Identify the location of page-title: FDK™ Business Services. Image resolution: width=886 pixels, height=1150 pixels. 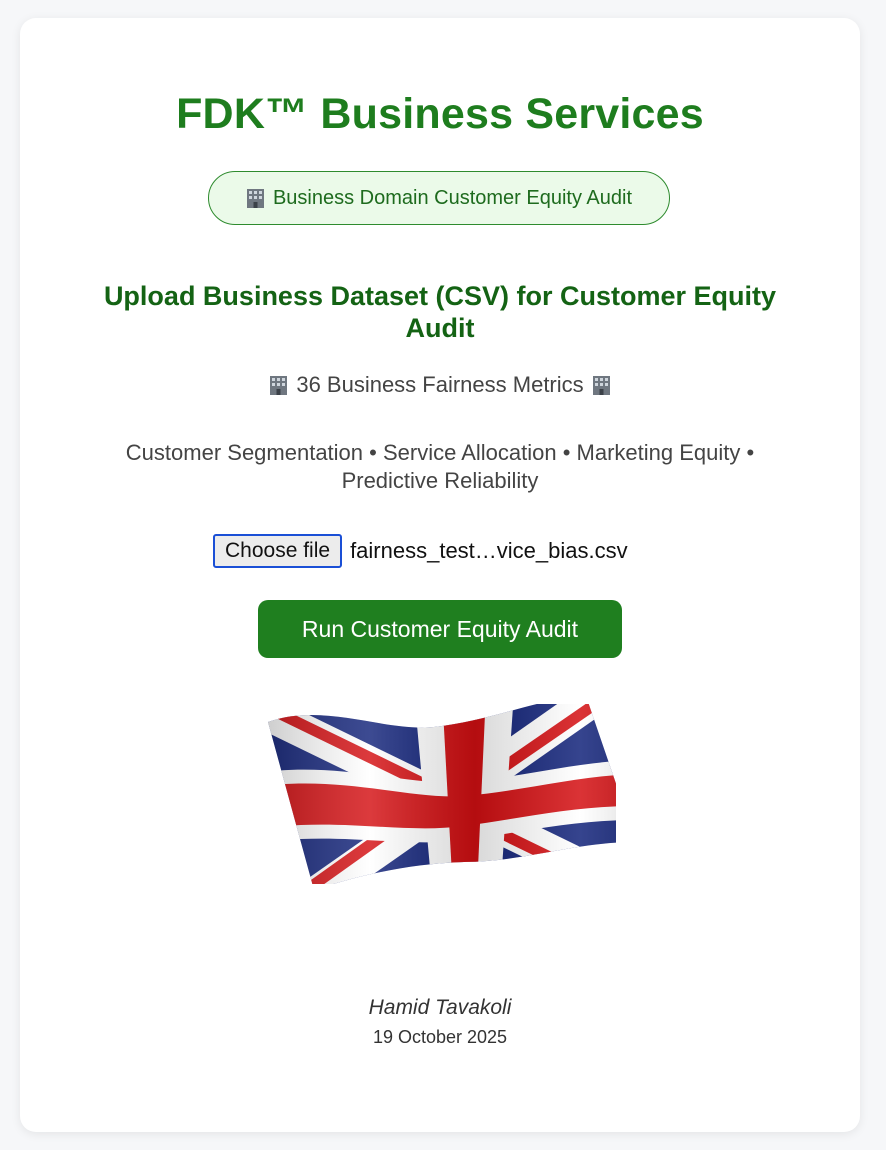
(440, 114).